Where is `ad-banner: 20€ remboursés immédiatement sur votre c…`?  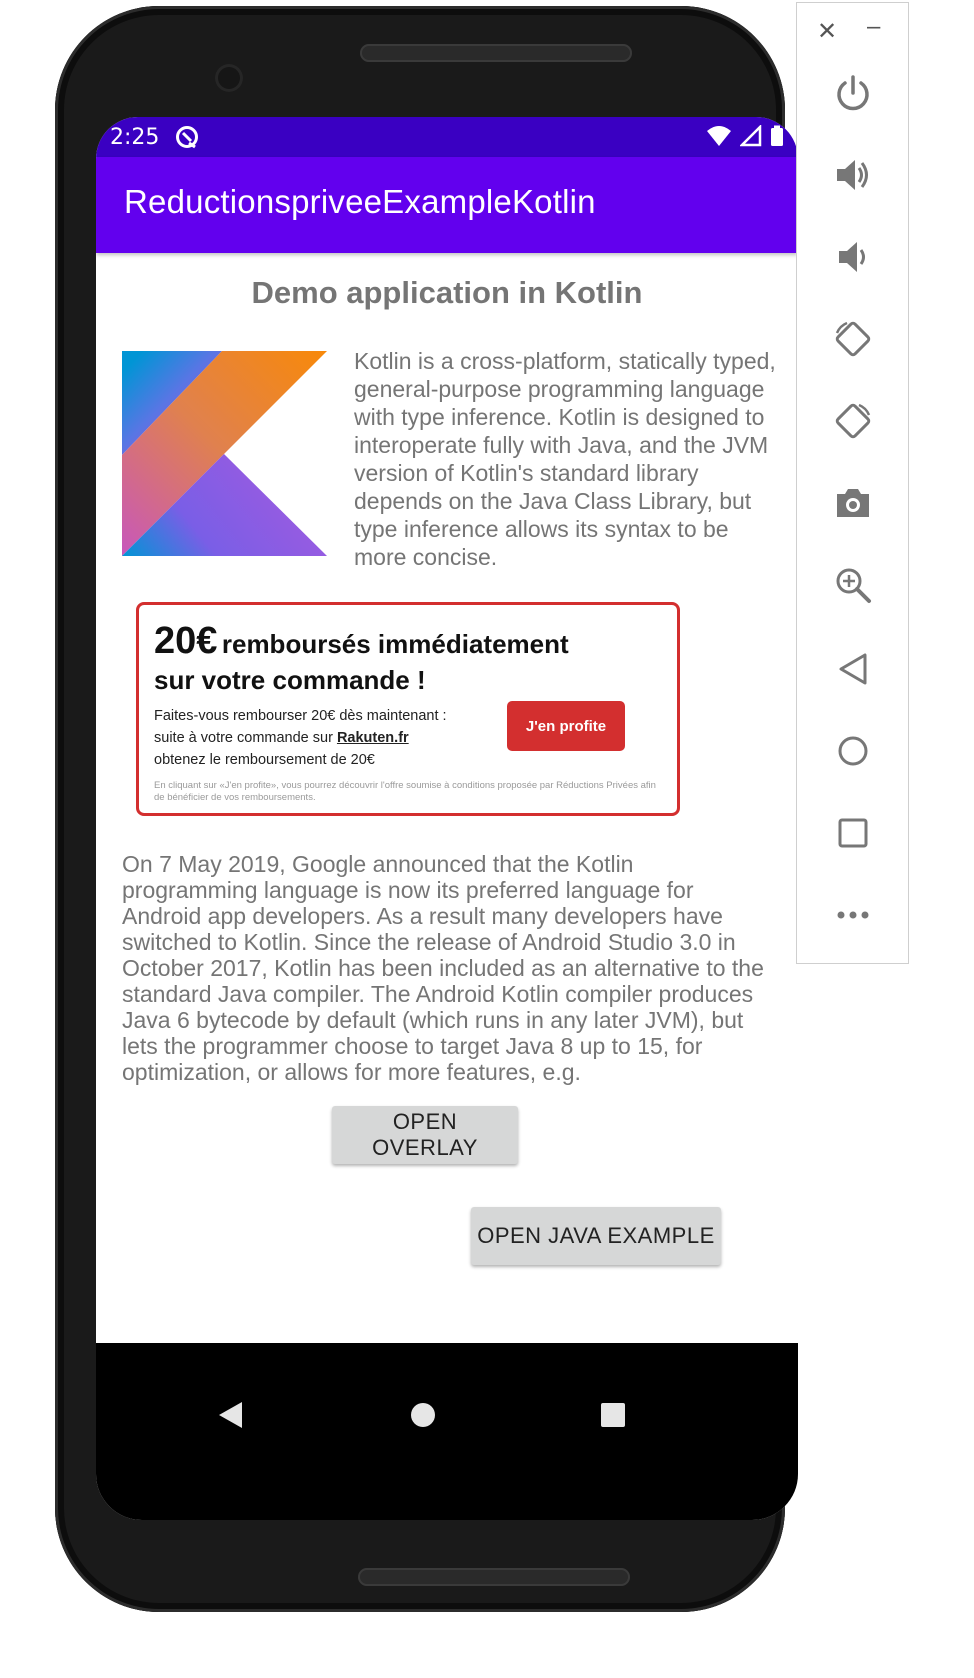 ad-banner: 20€ remboursés immédiatement sur votre c… is located at coordinates (408, 709).